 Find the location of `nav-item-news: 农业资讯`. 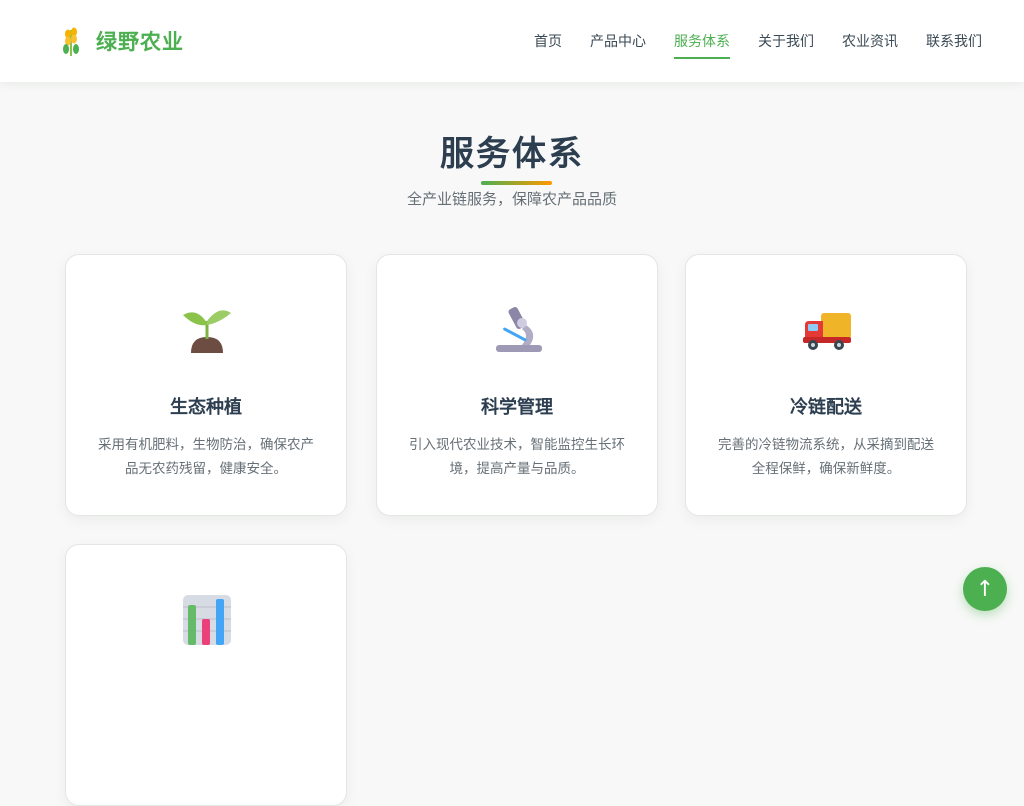

nav-item-news: 农业资讯 is located at coordinates (870, 41).